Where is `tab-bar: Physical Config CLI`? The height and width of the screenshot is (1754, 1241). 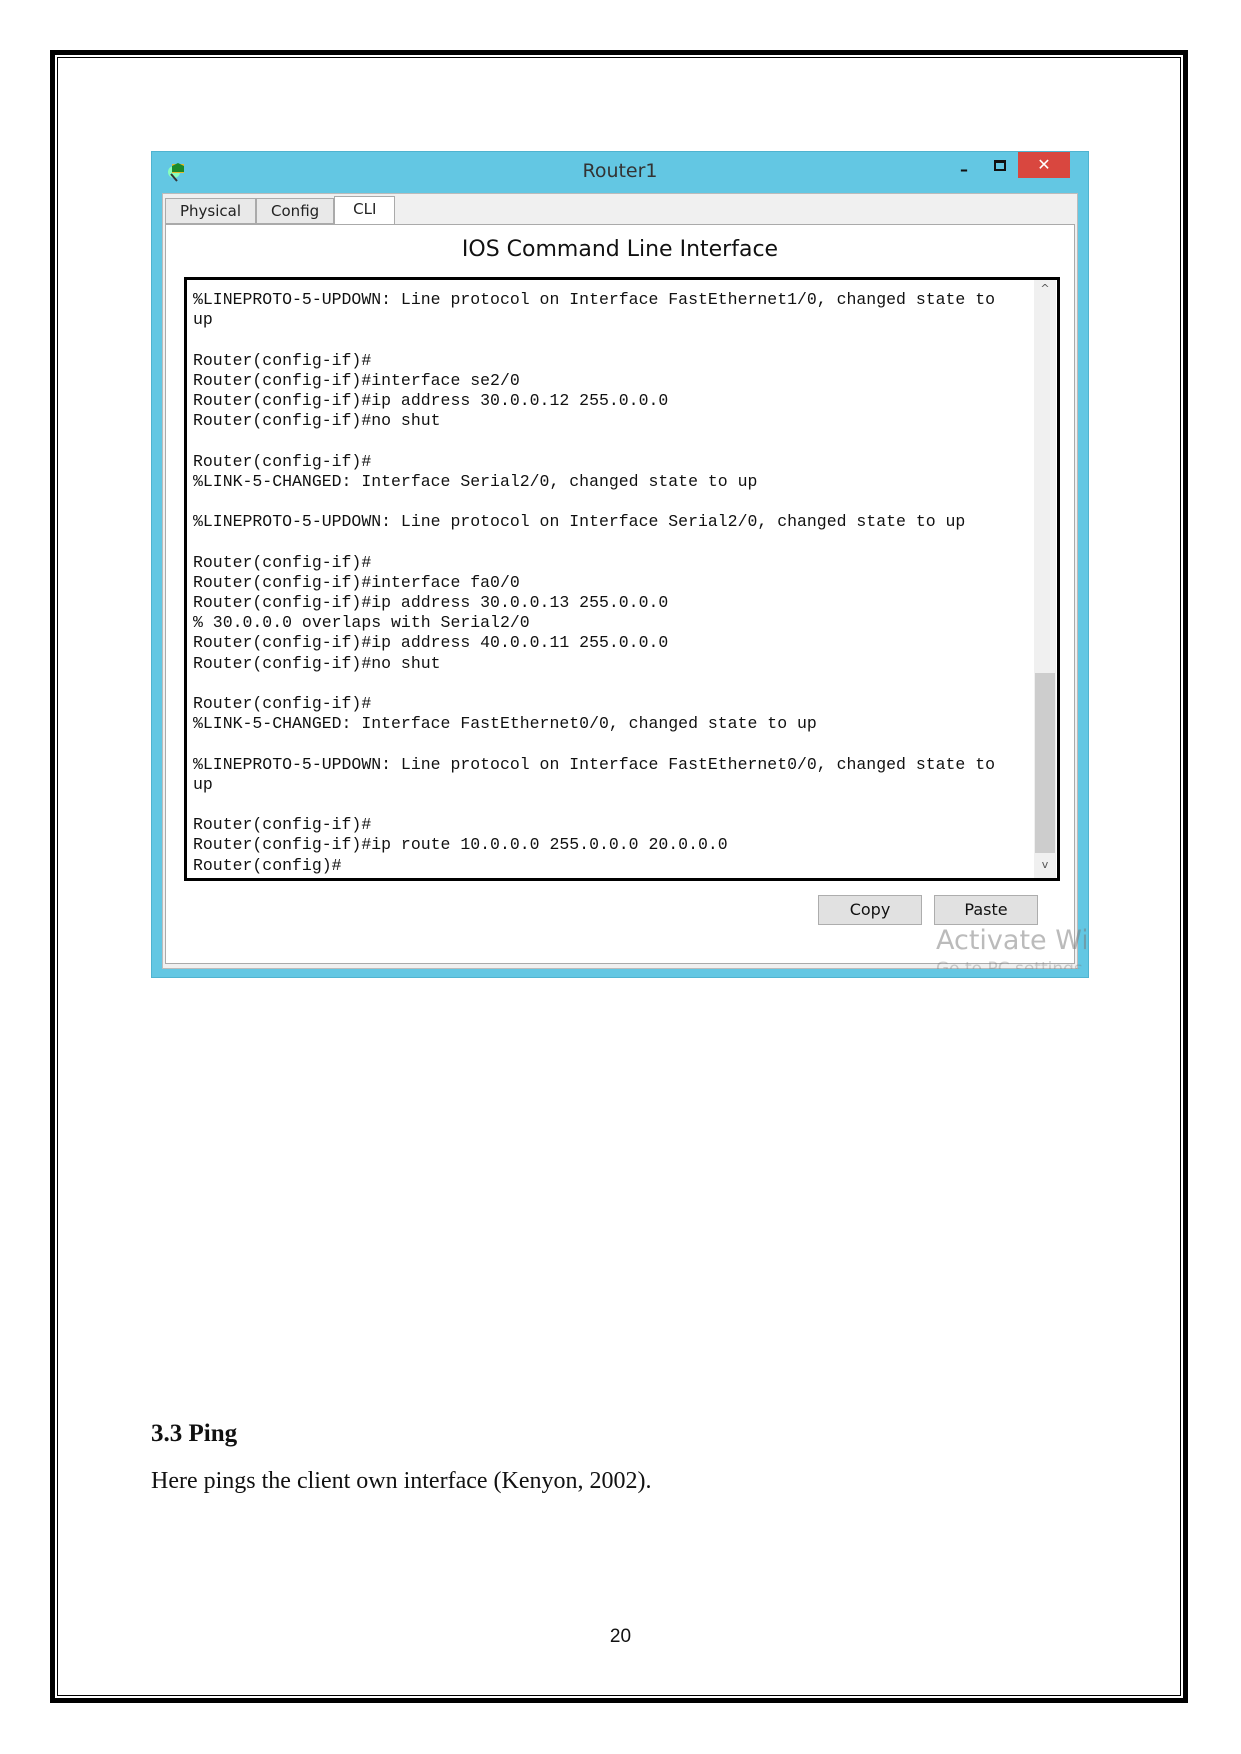
tab-bar: Physical Config CLI is located at coordinates (280, 211).